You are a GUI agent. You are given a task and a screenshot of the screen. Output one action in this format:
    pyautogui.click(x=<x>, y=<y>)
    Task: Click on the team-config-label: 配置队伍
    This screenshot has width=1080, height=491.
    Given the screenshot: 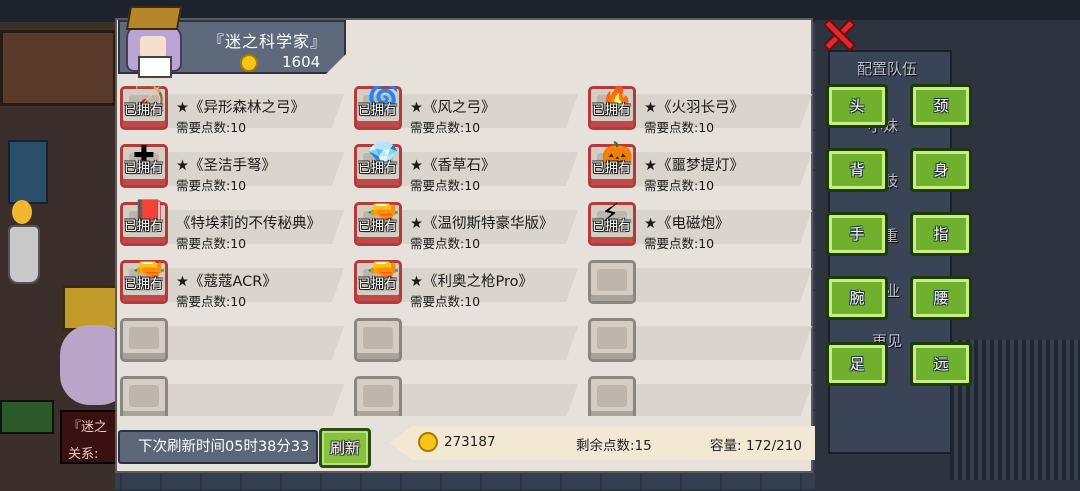 What is the action you would take?
    pyautogui.click(x=887, y=69)
    